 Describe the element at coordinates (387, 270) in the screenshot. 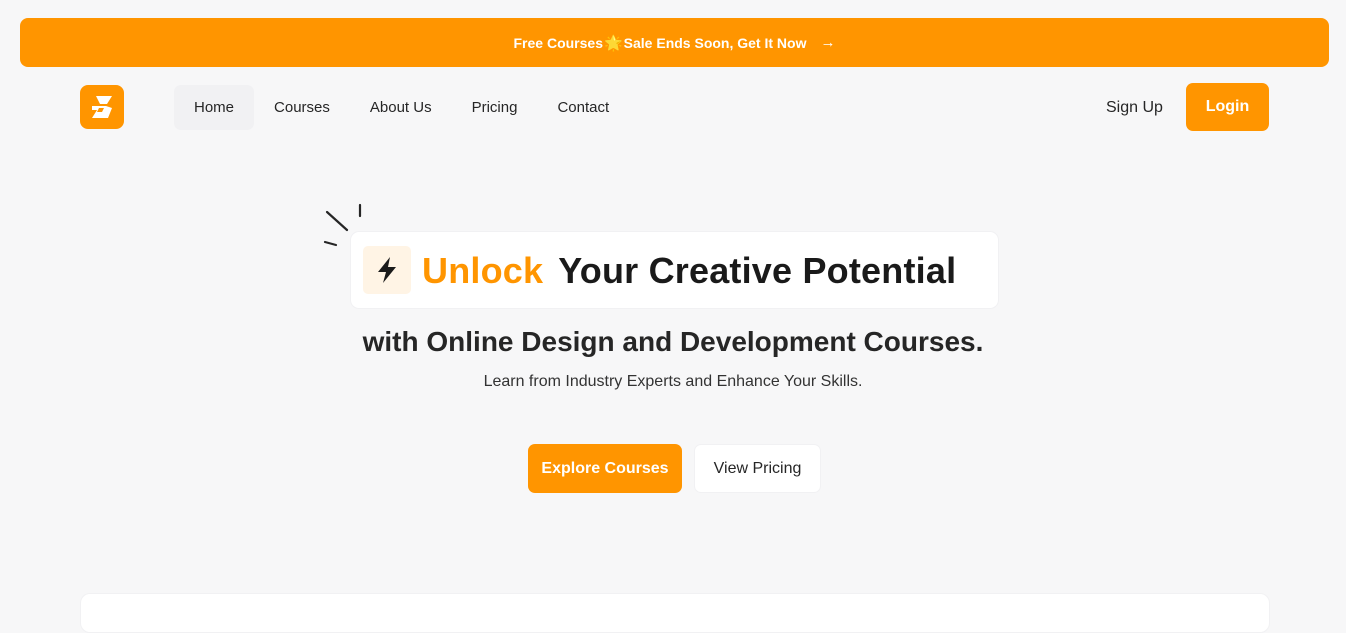

I see `lightning-bolt-icon` at that location.